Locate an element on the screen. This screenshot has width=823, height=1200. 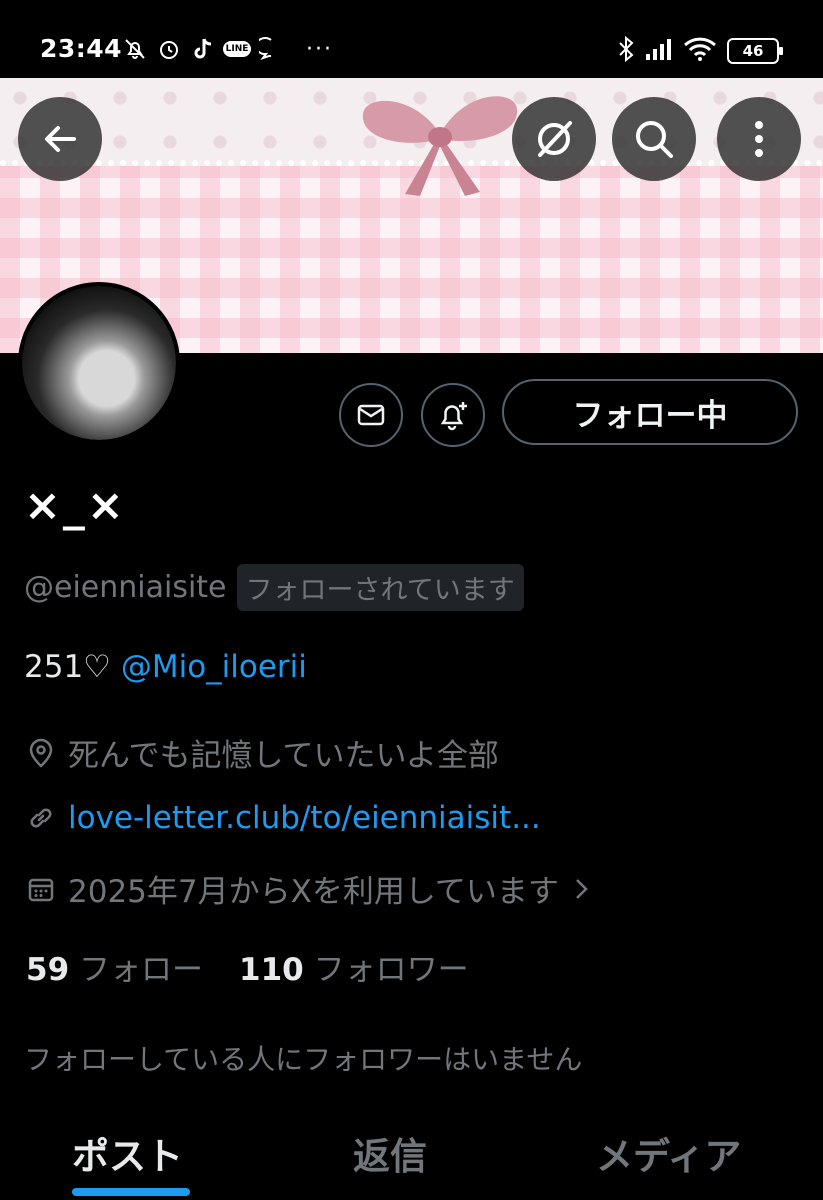
follow-stats: 59 フォロー 110 フォロワー is located at coordinates (247, 966).